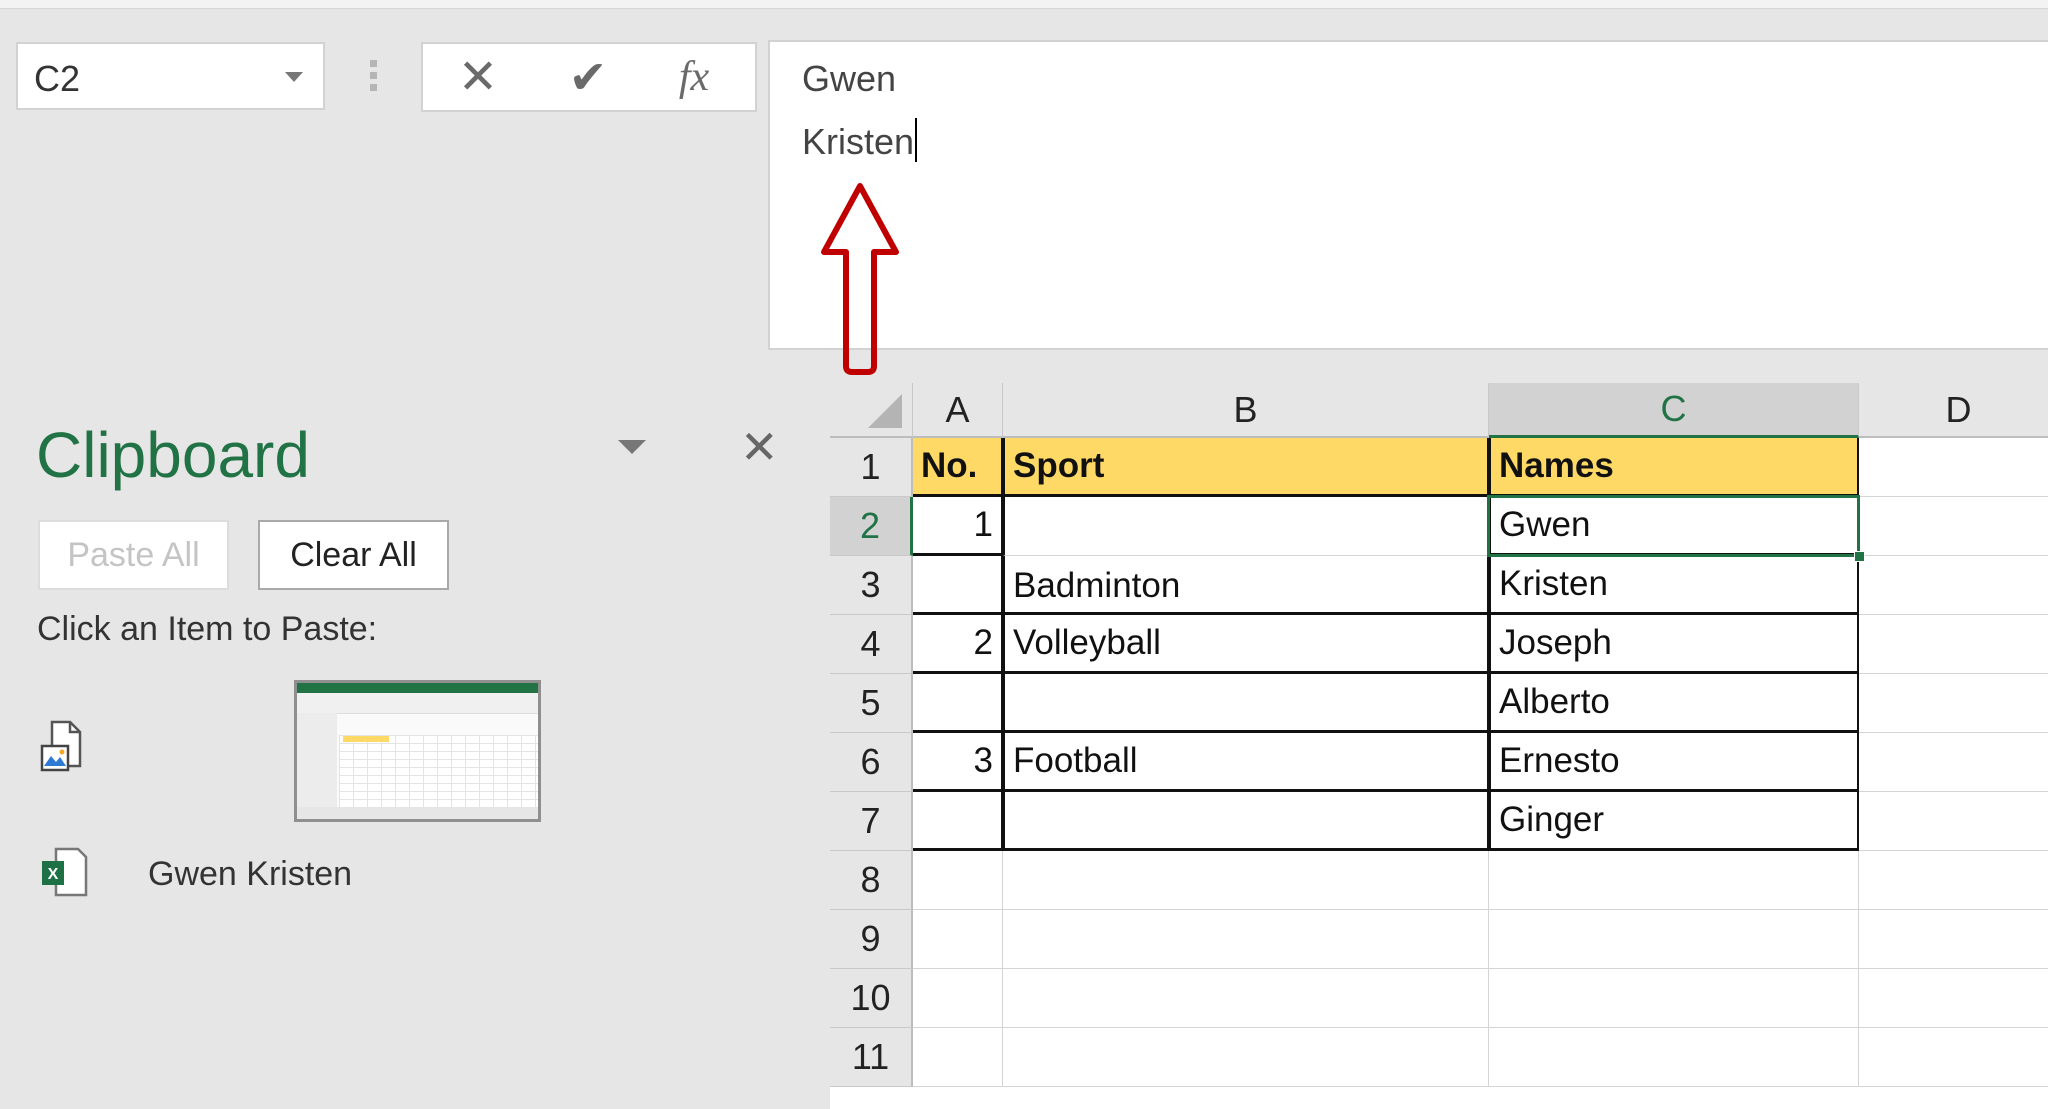  I want to click on formula-line-2-text: Kristen, so click(858, 141).